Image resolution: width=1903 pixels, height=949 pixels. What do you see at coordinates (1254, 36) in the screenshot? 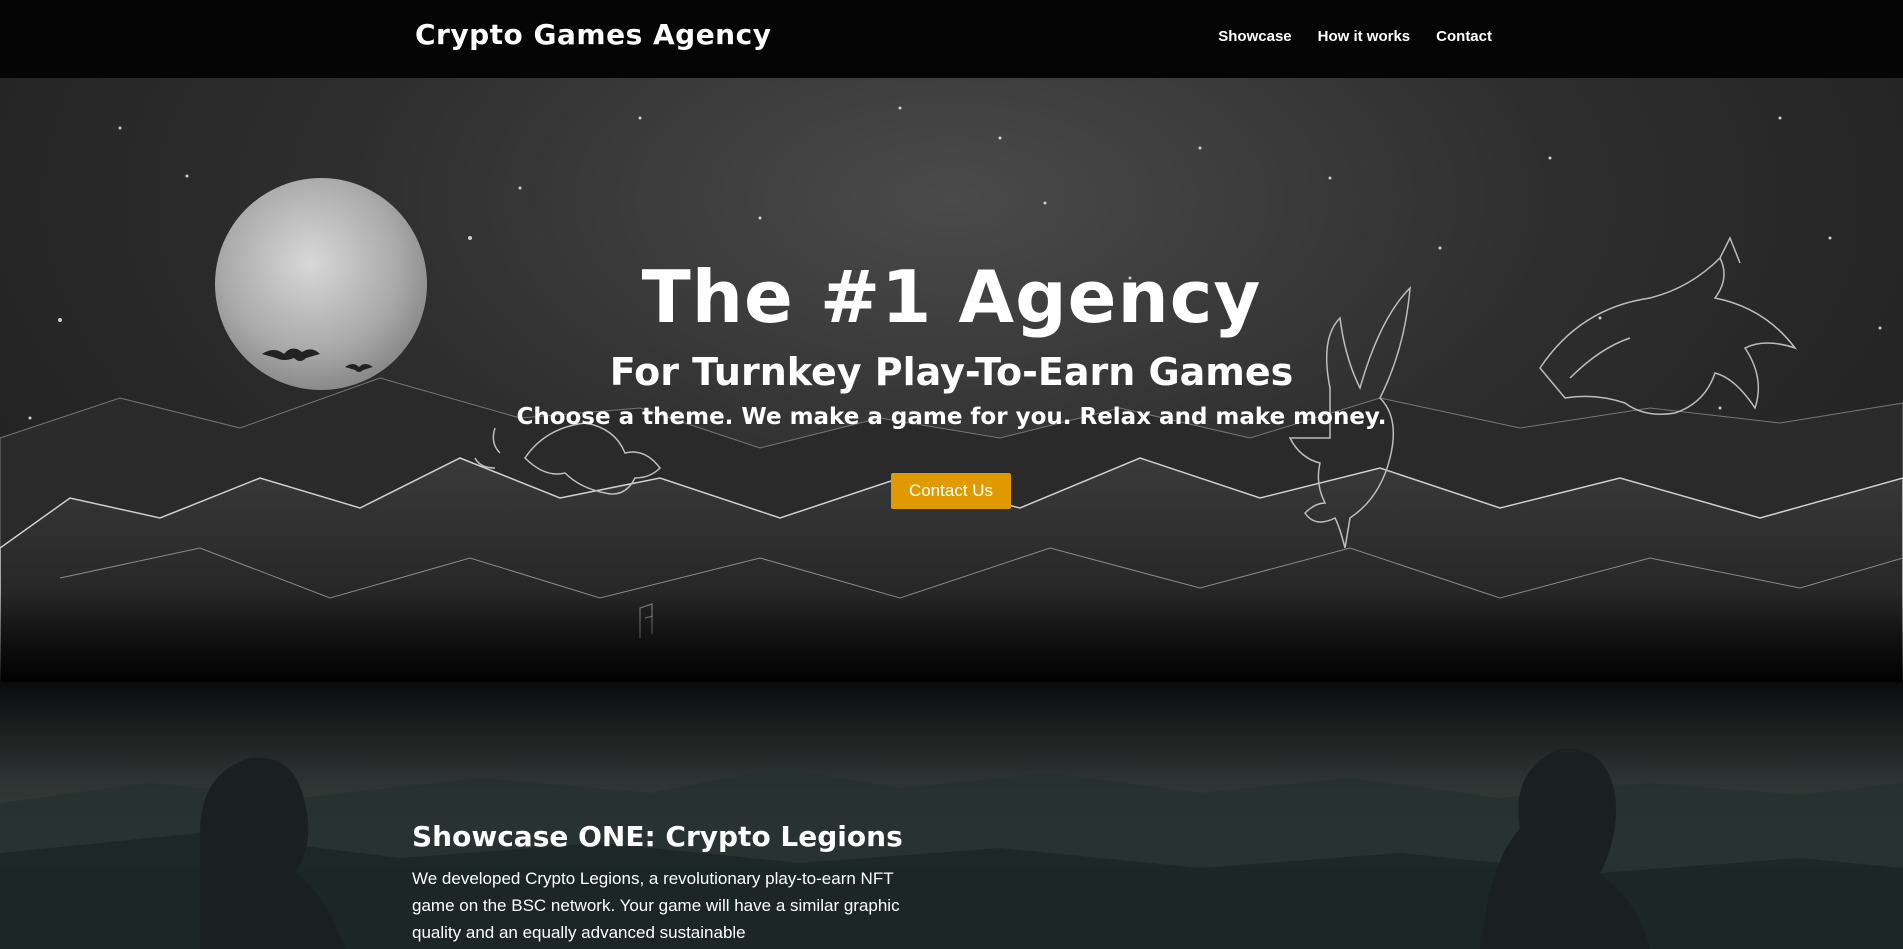
I see `nav-showcase: Showcase` at bounding box center [1254, 36].